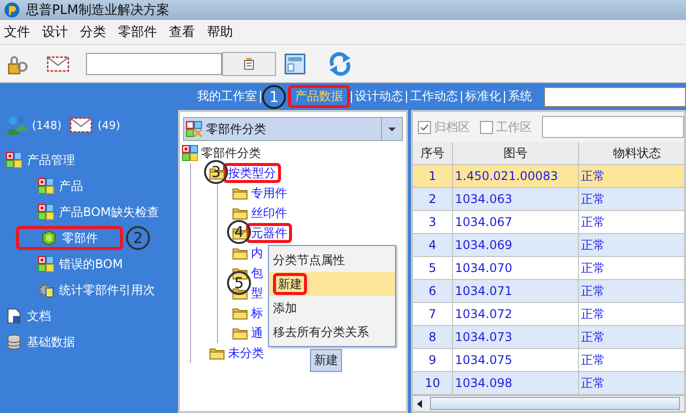  Describe the element at coordinates (269, 233) in the screenshot. I see `tree-item: 元器件` at that location.